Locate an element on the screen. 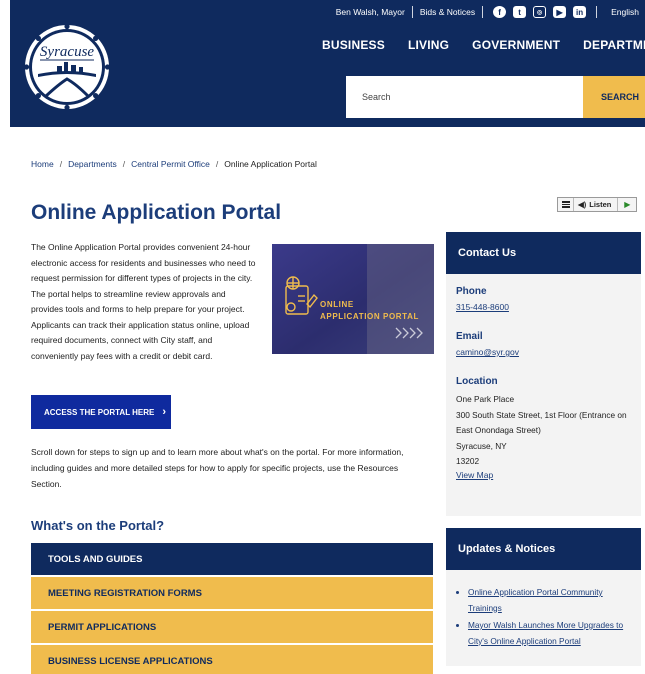 This screenshot has height=674, width=645. main-nav: BUSINESS LIVING GOVERNMENT DEPARTMENTS is located at coordinates (483, 45).